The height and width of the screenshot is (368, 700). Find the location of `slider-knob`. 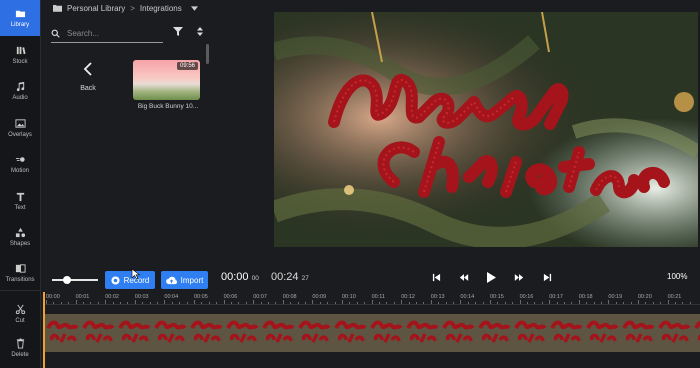

slider-knob is located at coordinates (67, 280).